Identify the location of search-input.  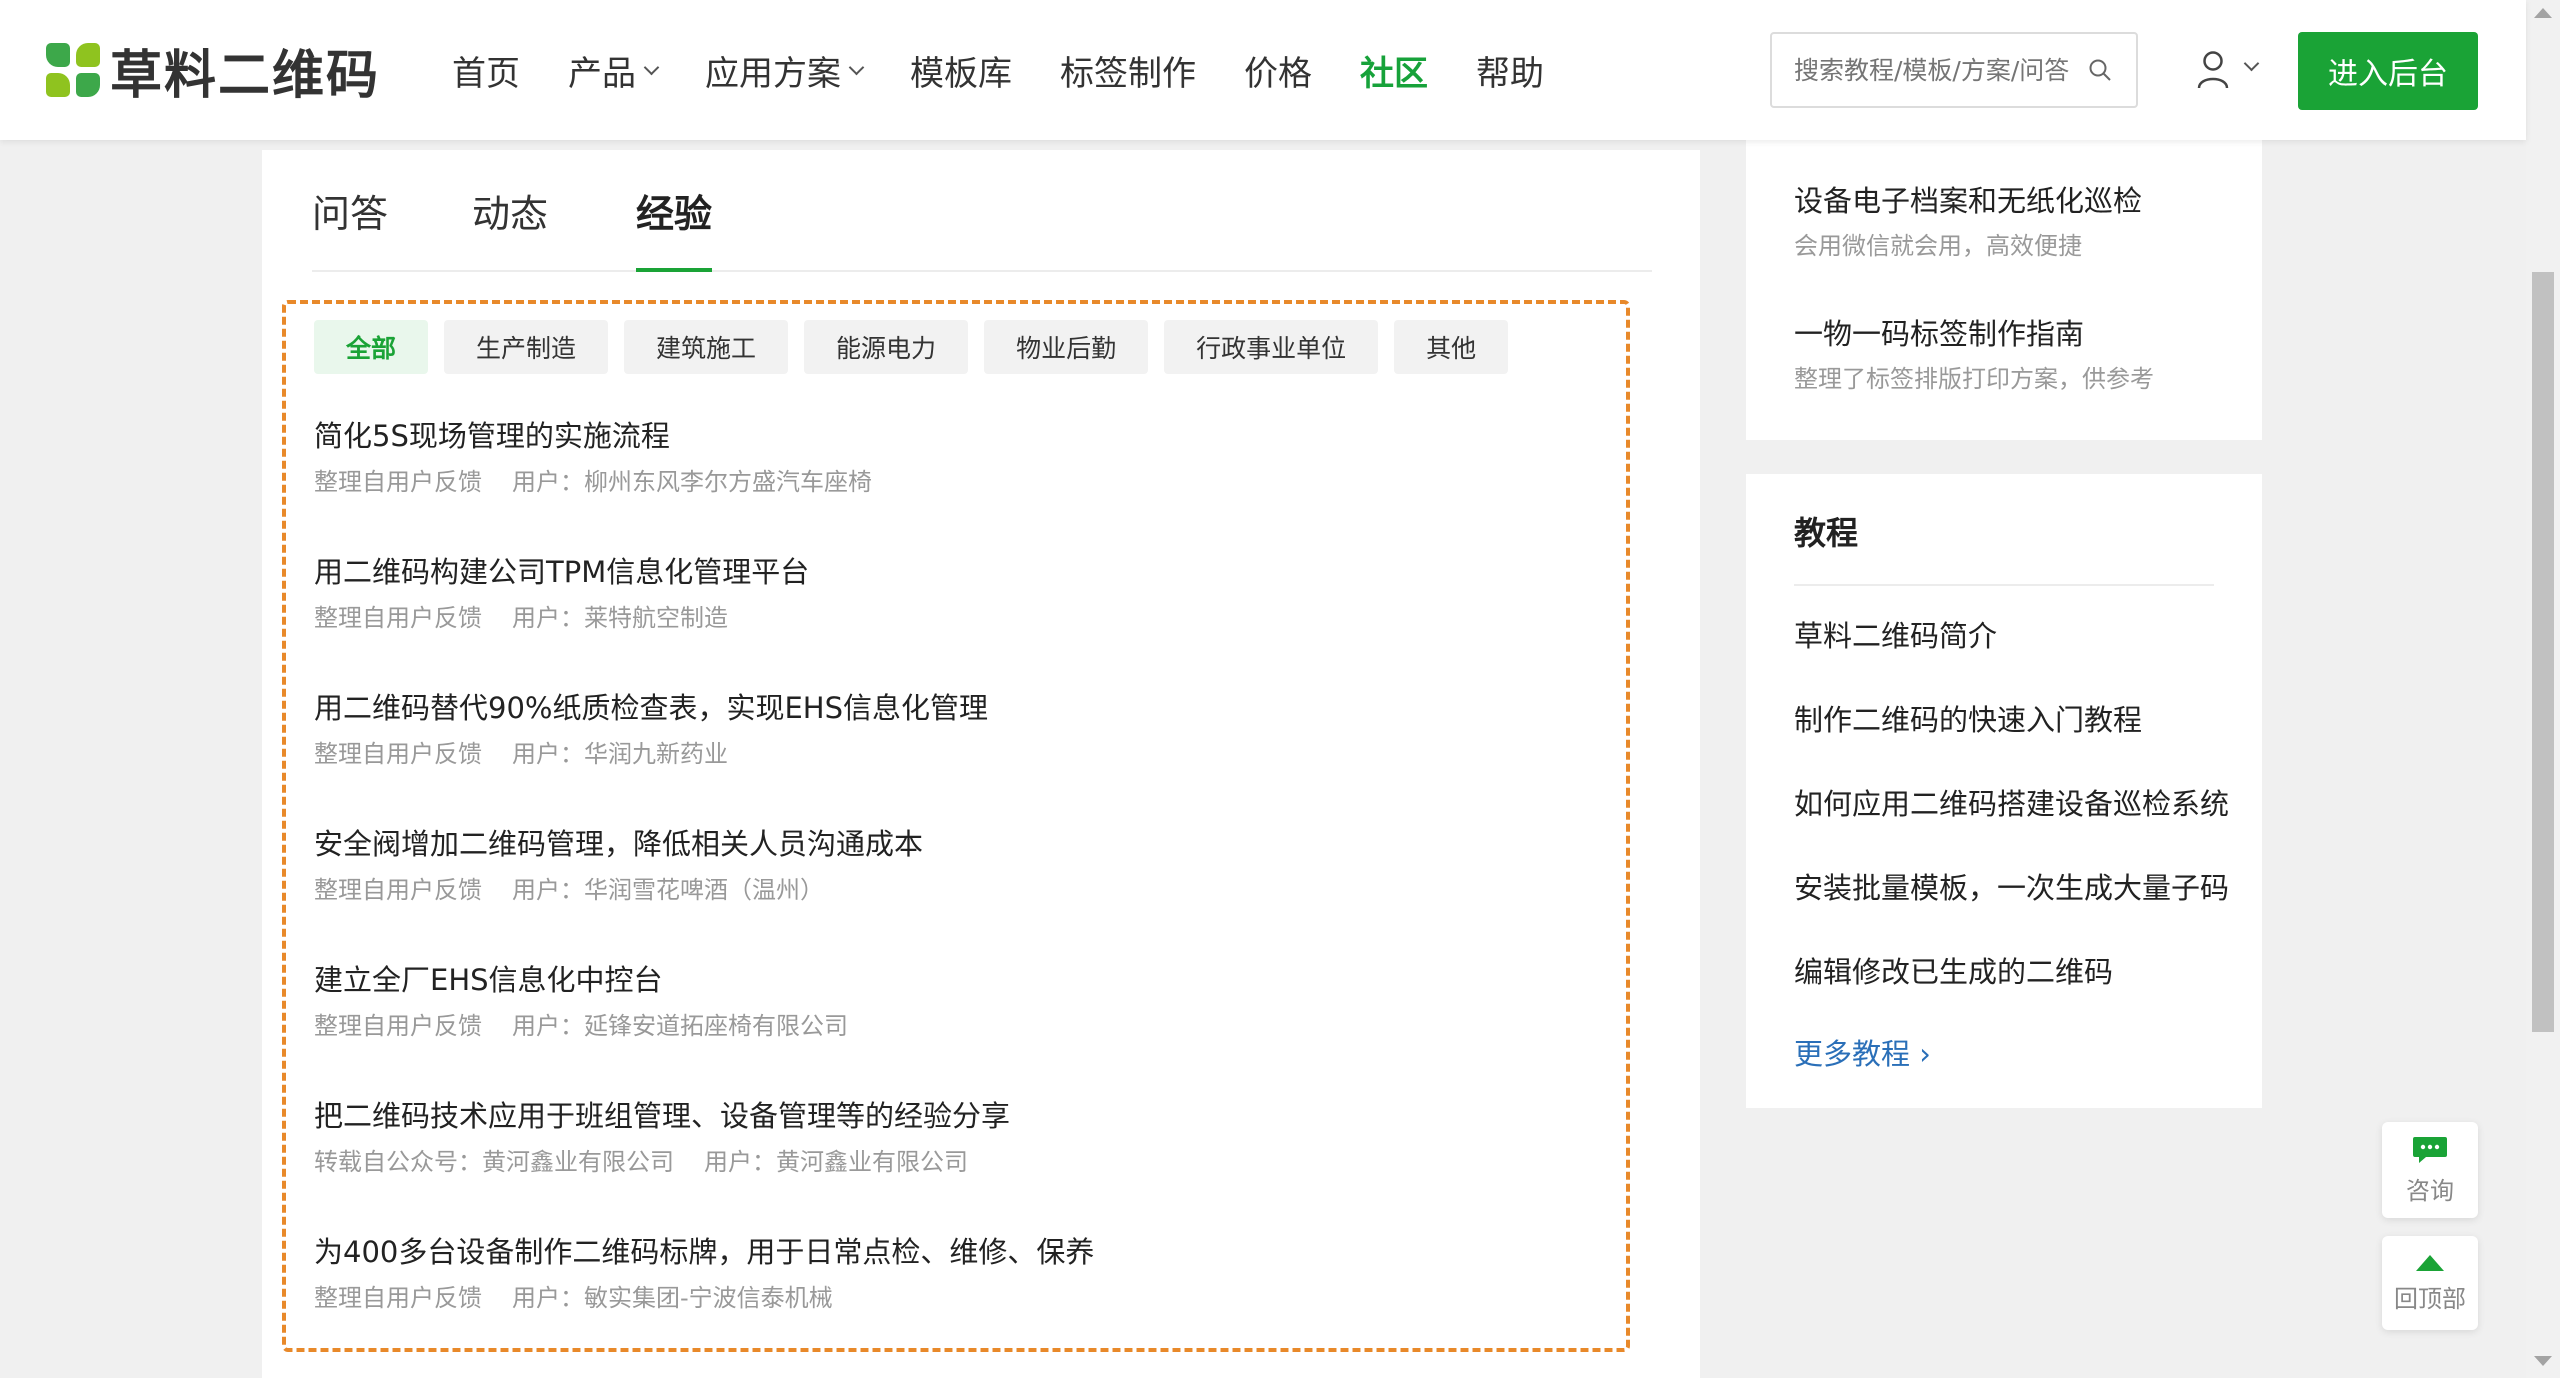
(1922, 70).